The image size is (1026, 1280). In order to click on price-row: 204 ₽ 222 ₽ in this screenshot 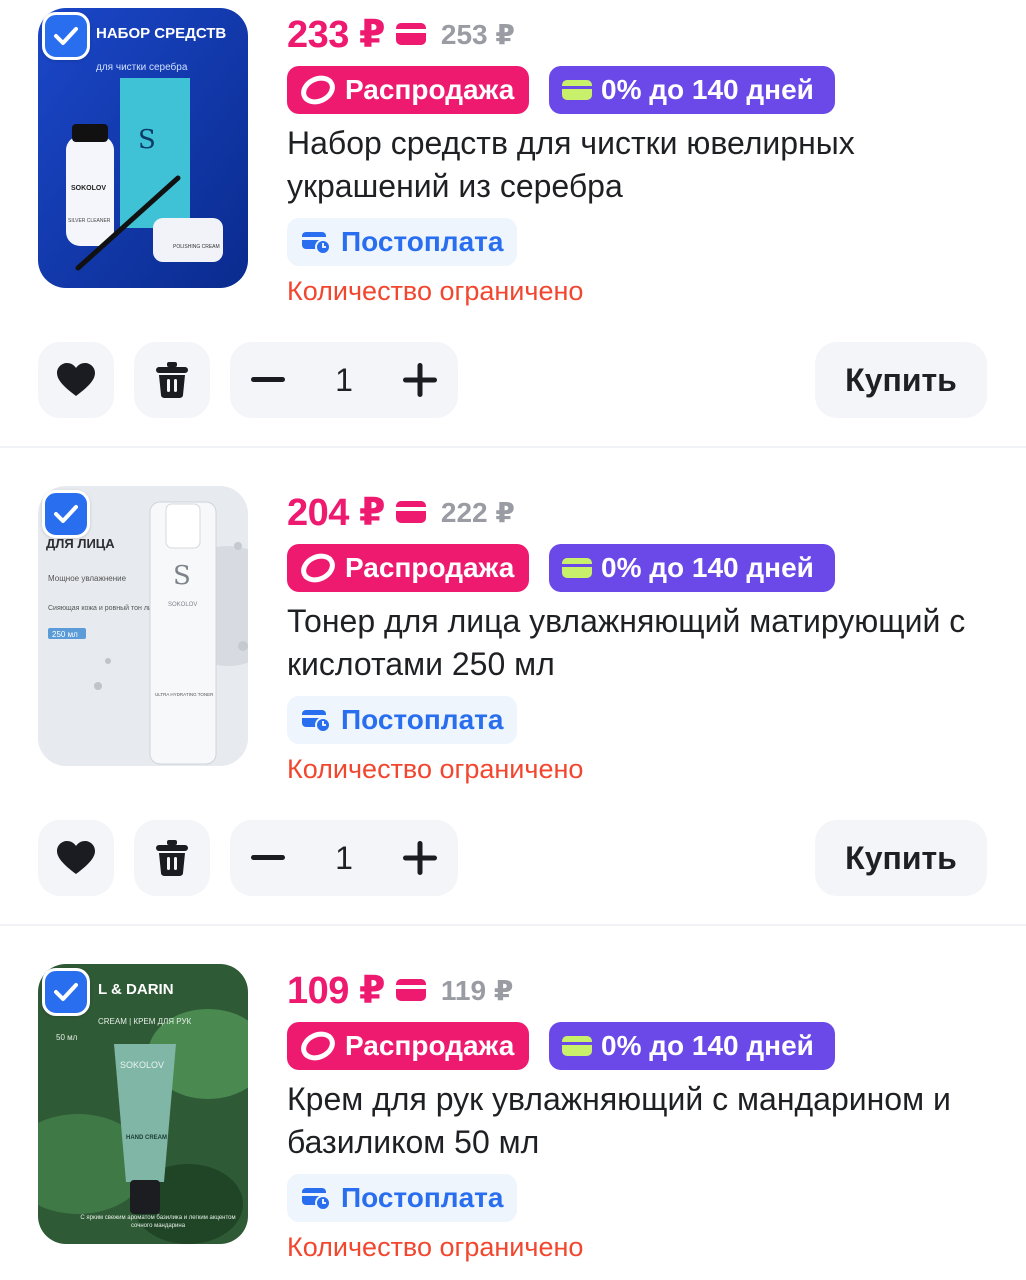, I will do `click(401, 512)`.